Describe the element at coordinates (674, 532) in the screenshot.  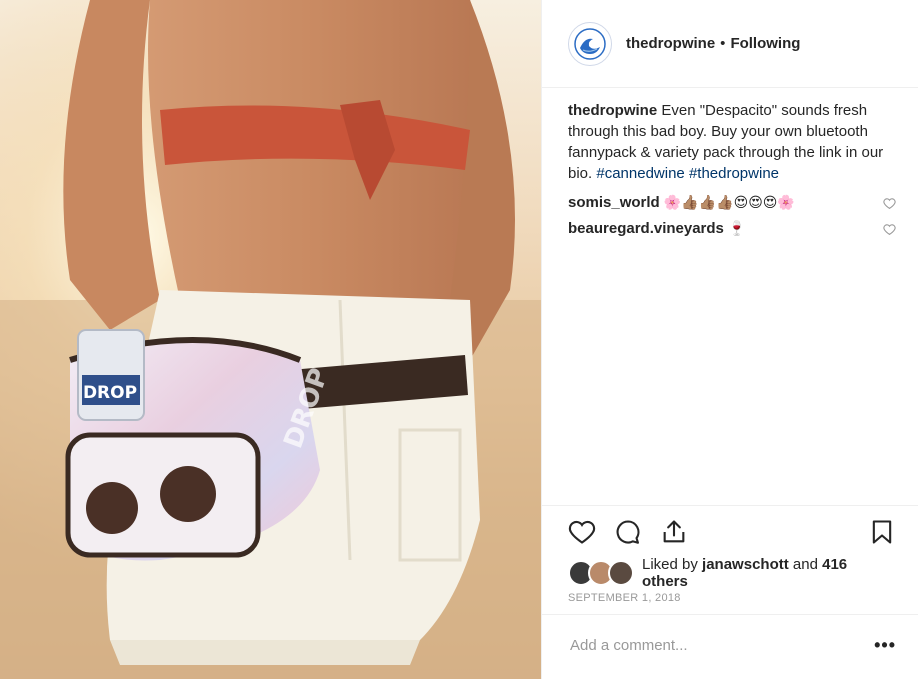
I see `share-icon` at that location.